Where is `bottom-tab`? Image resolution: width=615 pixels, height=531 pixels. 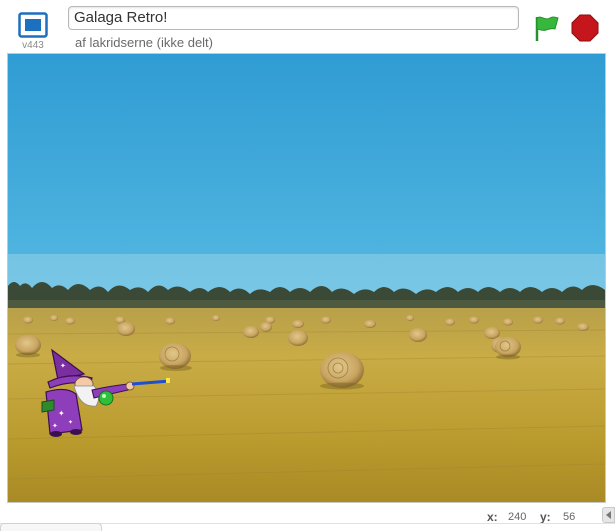 bottom-tab is located at coordinates (51, 527).